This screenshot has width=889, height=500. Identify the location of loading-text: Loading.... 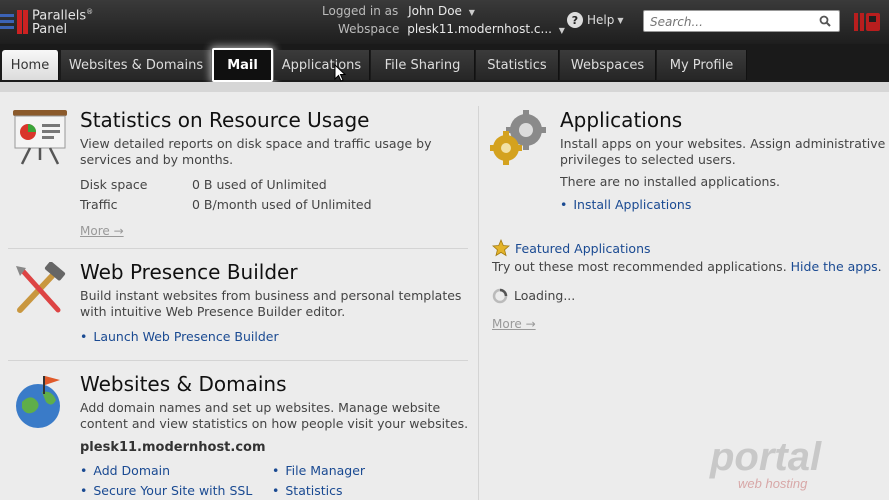
(545, 295).